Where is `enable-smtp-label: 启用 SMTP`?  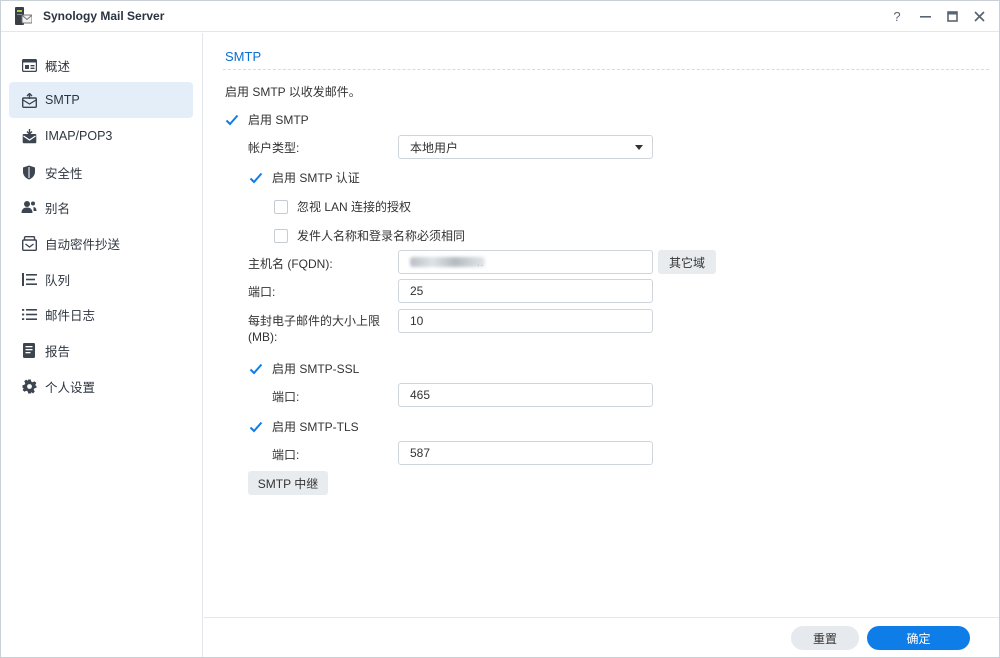 enable-smtp-label: 启用 SMTP is located at coordinates (278, 120).